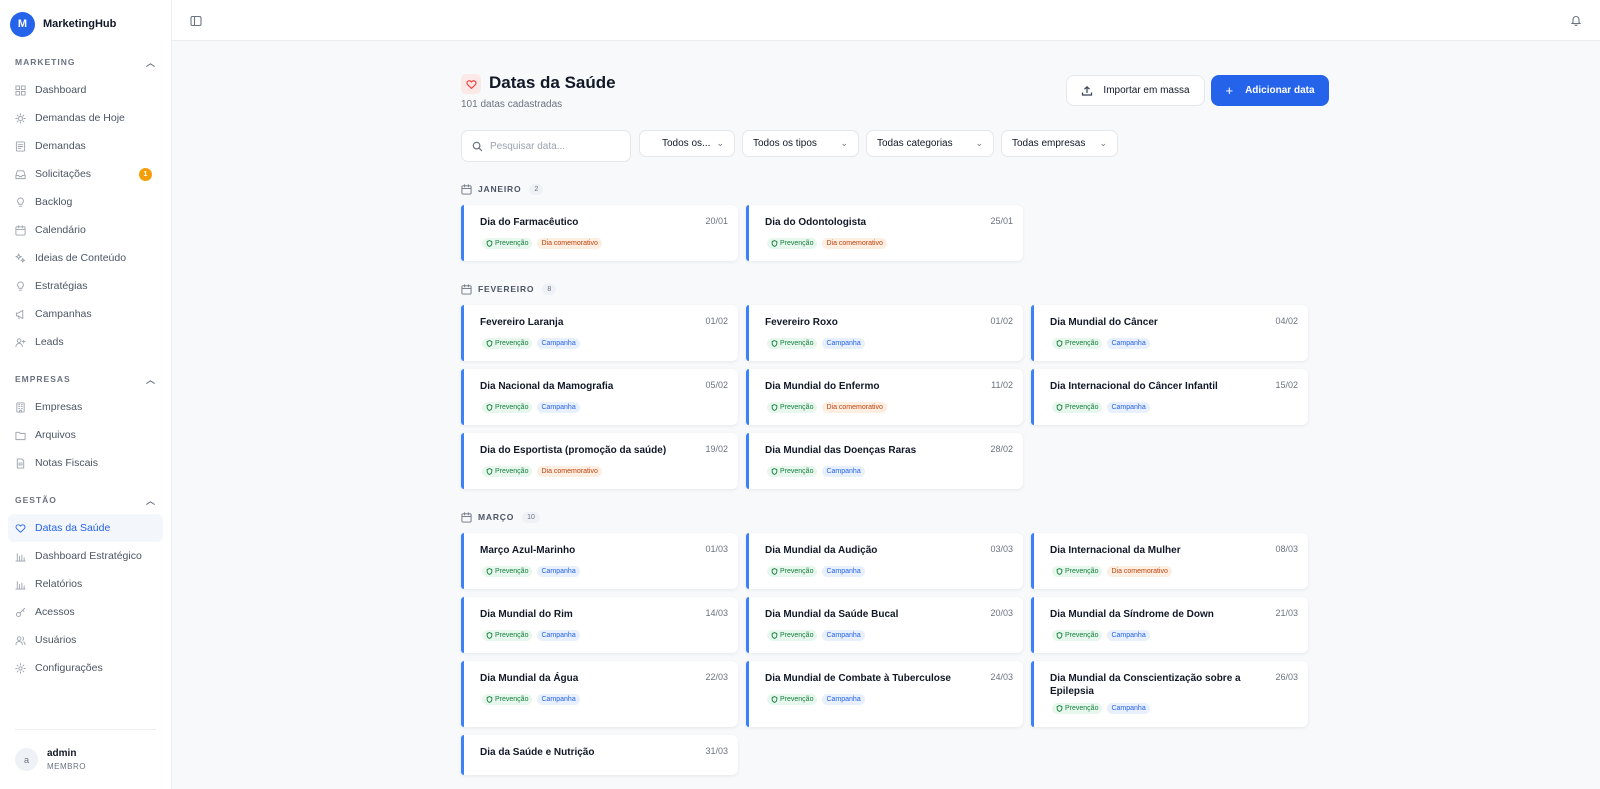 The image size is (1600, 789). Describe the element at coordinates (800, 143) in the screenshot. I see `type-filter-select: Todos os tipos ⌄` at that location.